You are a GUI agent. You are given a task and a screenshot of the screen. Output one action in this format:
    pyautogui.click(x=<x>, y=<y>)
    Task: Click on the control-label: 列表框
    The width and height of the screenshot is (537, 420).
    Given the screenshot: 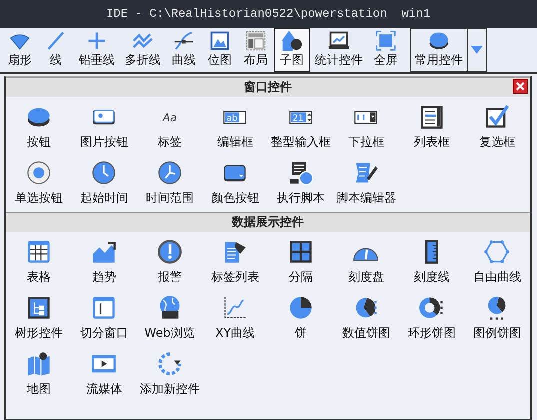 What is the action you would take?
    pyautogui.click(x=432, y=142)
    